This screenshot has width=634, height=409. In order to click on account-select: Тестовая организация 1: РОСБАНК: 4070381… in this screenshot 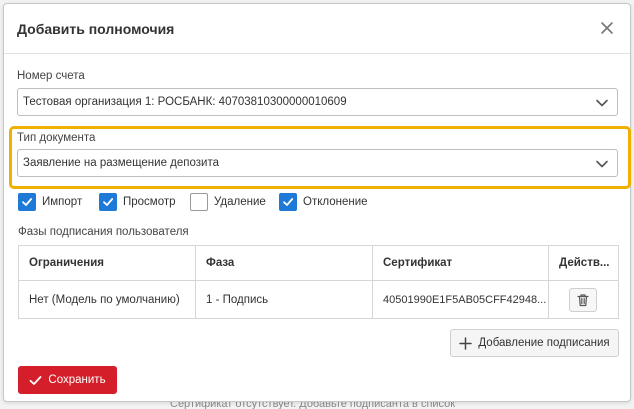, I will do `click(317, 102)`.